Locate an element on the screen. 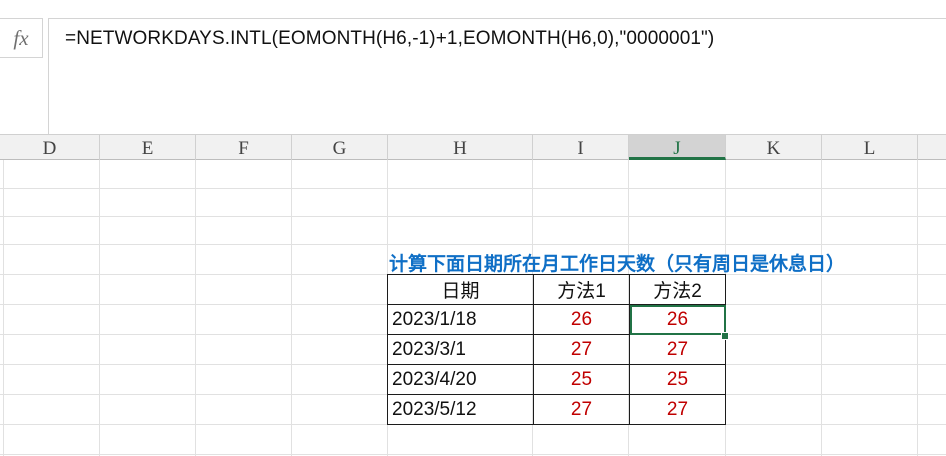 The width and height of the screenshot is (946, 456). table-row: 2023/3/1 27 27 is located at coordinates (556, 349).